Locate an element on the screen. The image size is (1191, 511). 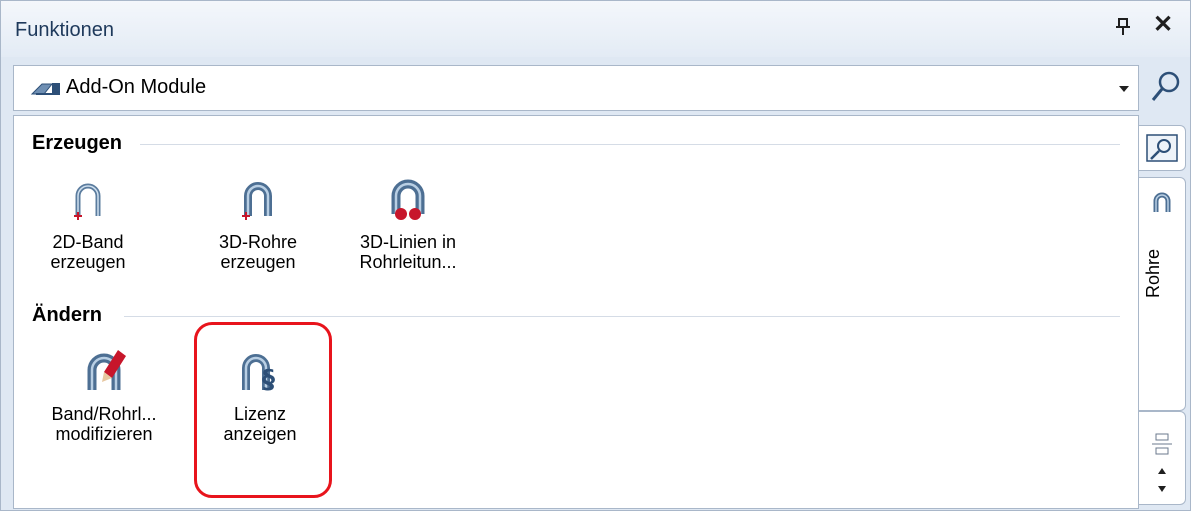
chevron-down-icon is located at coordinates (1124, 88).